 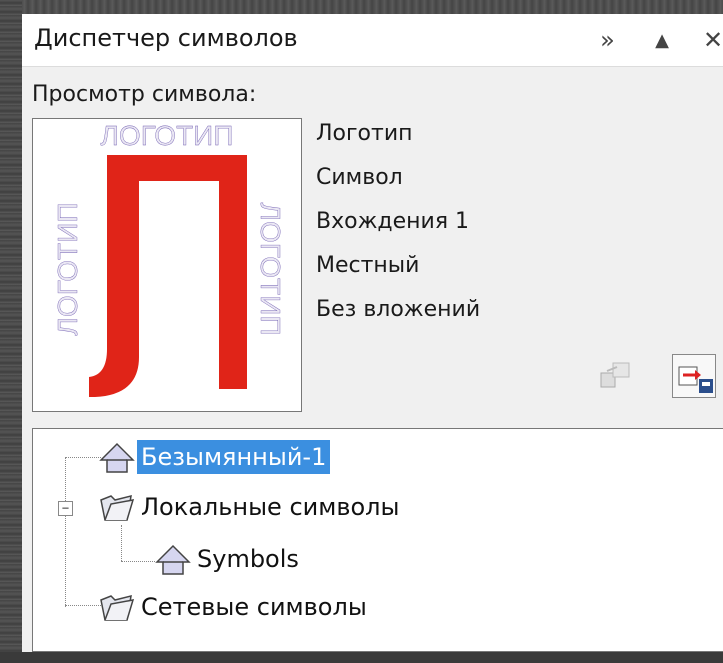 I want to click on logo-text-top: ЛОГОТИП, so click(x=167, y=135).